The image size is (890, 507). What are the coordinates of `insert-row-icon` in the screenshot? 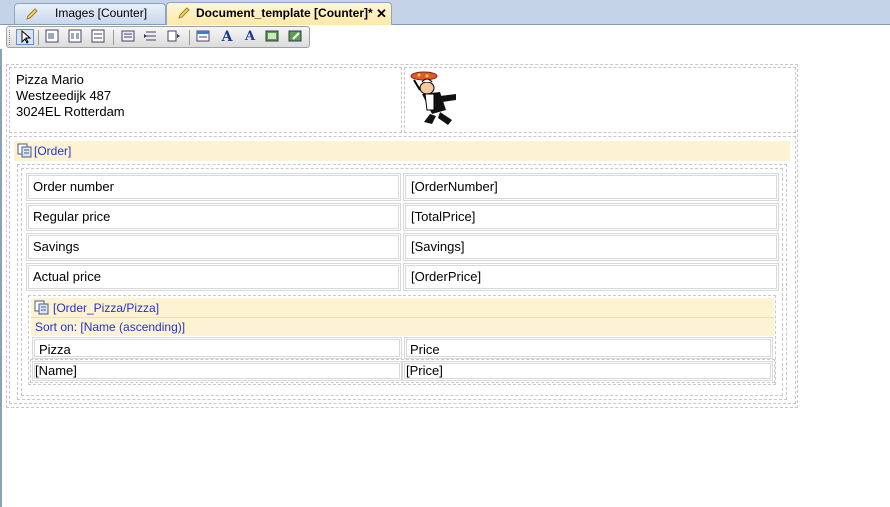 It's located at (152, 37).